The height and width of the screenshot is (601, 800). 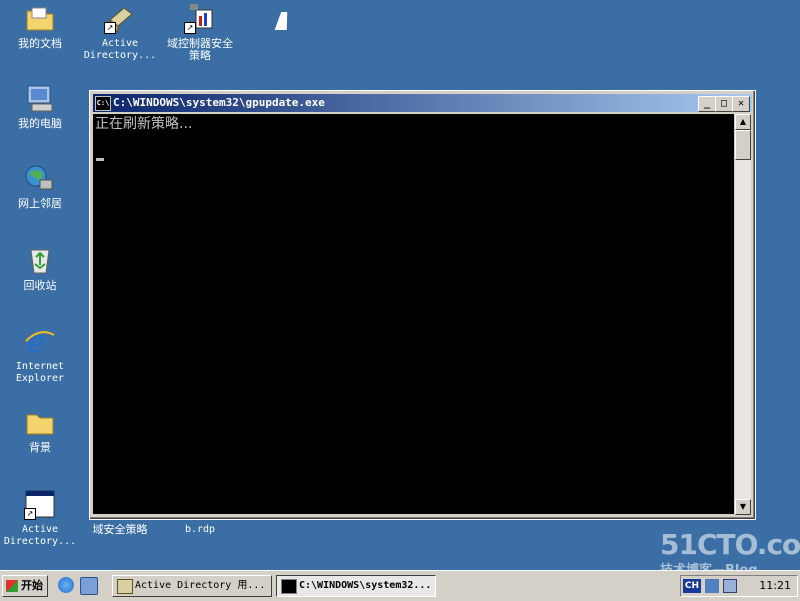 What do you see at coordinates (89, 586) in the screenshot?
I see `show-desktop-icon` at bounding box center [89, 586].